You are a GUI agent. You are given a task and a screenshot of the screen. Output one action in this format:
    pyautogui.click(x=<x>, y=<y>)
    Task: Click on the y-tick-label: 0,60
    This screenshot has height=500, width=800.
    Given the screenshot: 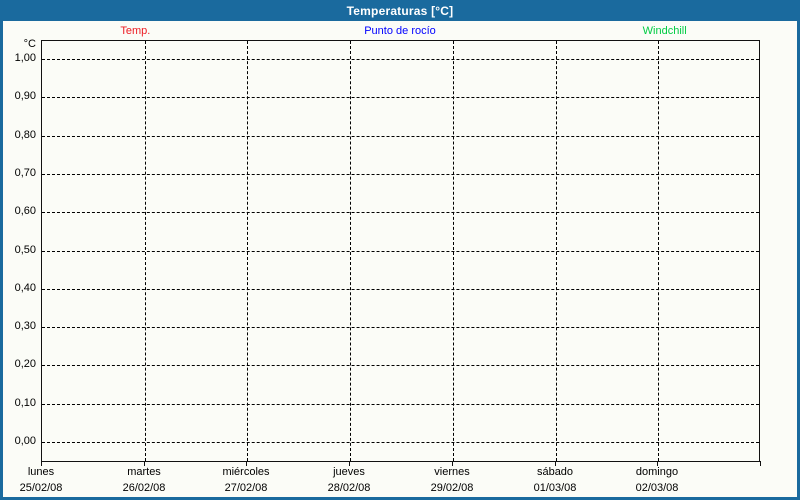 What is the action you would take?
    pyautogui.click(x=25, y=211)
    